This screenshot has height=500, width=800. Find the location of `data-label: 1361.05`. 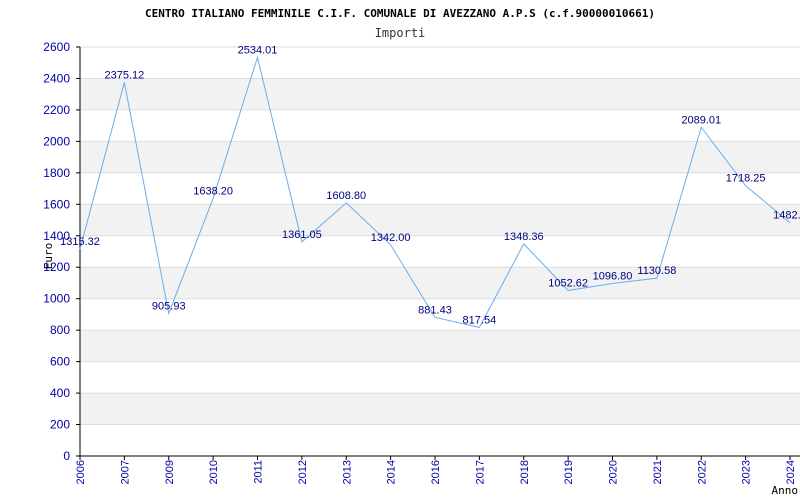

data-label: 1361.05 is located at coordinates (302, 235).